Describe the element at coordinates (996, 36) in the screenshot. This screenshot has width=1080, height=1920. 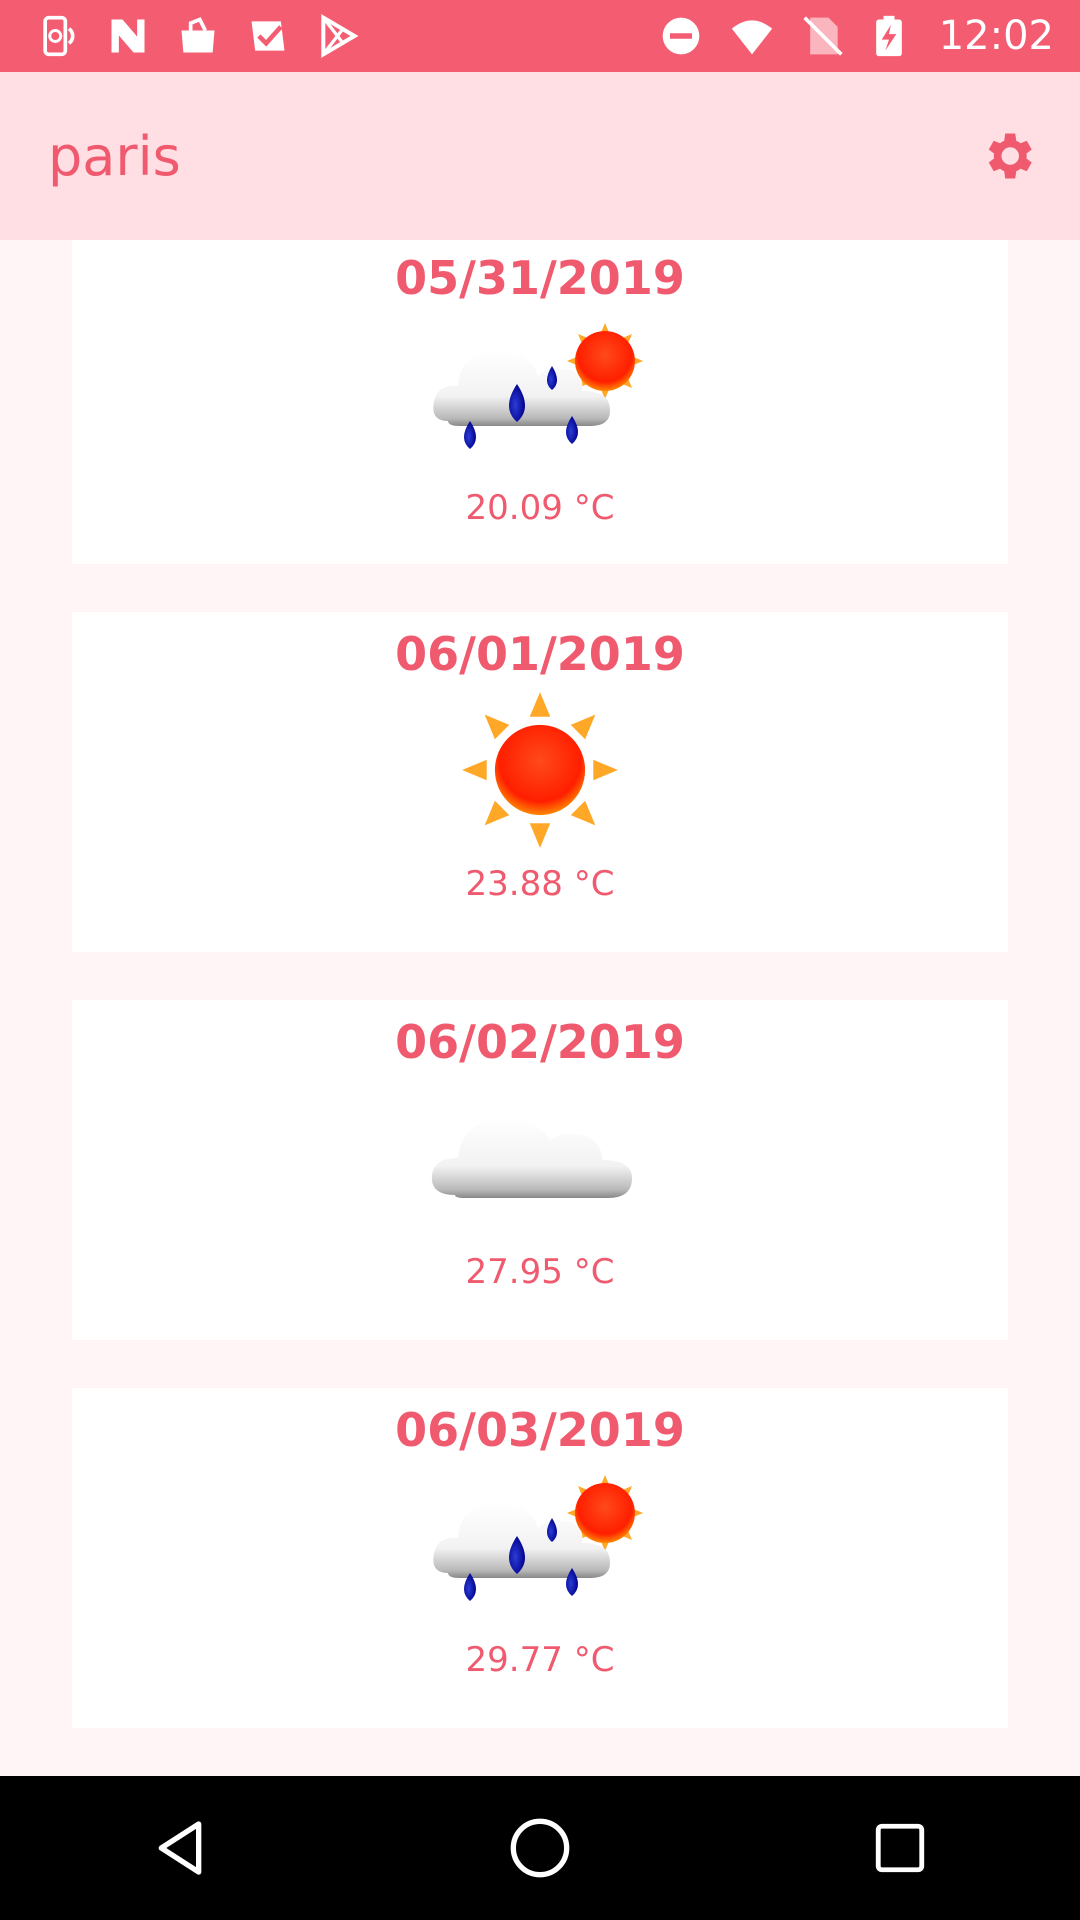
I see `status-clock: 12:02` at that location.